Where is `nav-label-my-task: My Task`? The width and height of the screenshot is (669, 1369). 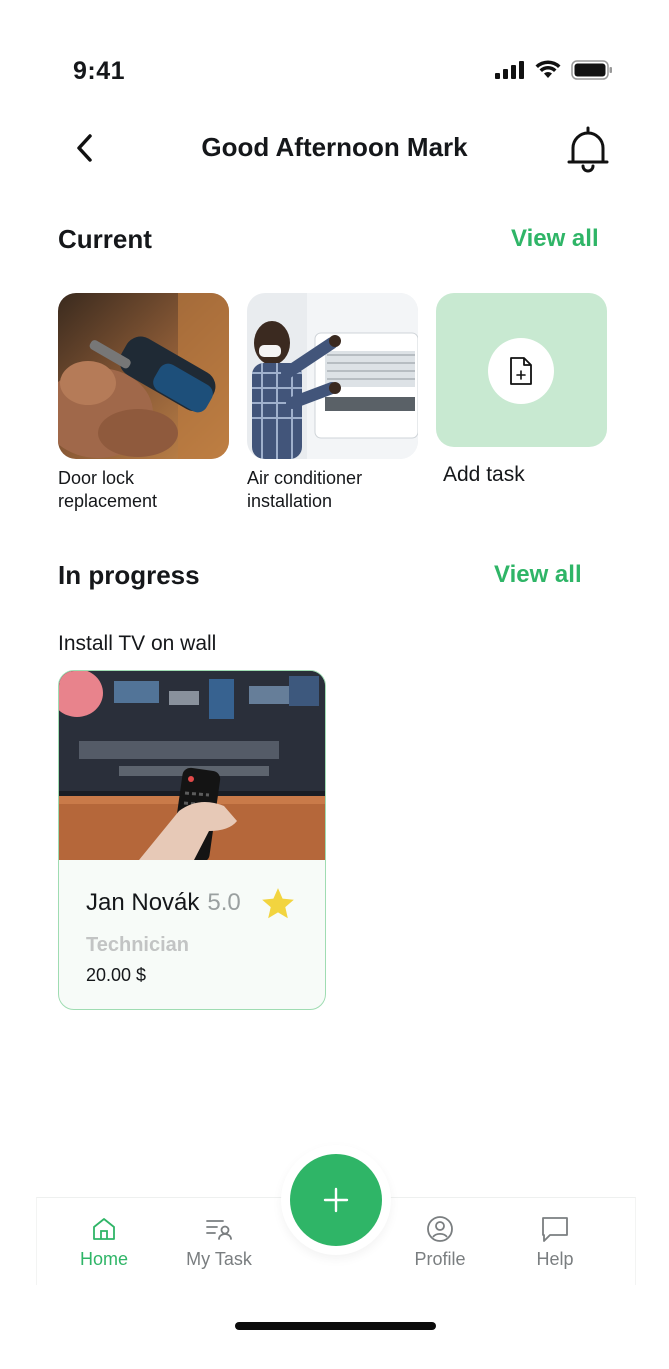 nav-label-my-task: My Task is located at coordinates (219, 1259).